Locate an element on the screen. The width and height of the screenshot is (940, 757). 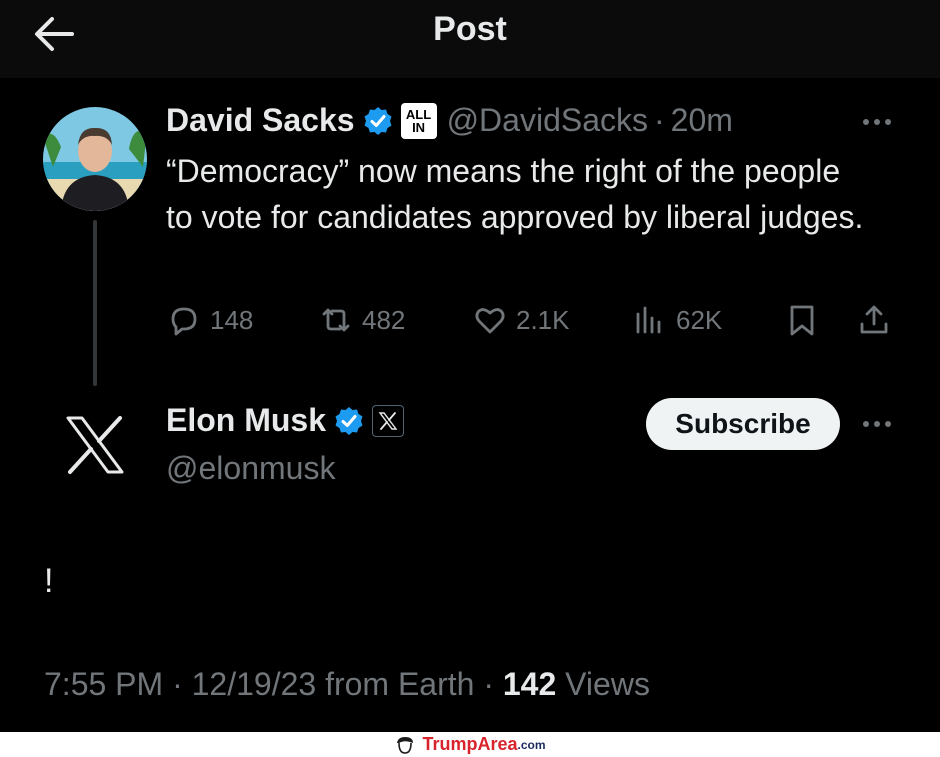
views-count: 62K is located at coordinates (699, 319).